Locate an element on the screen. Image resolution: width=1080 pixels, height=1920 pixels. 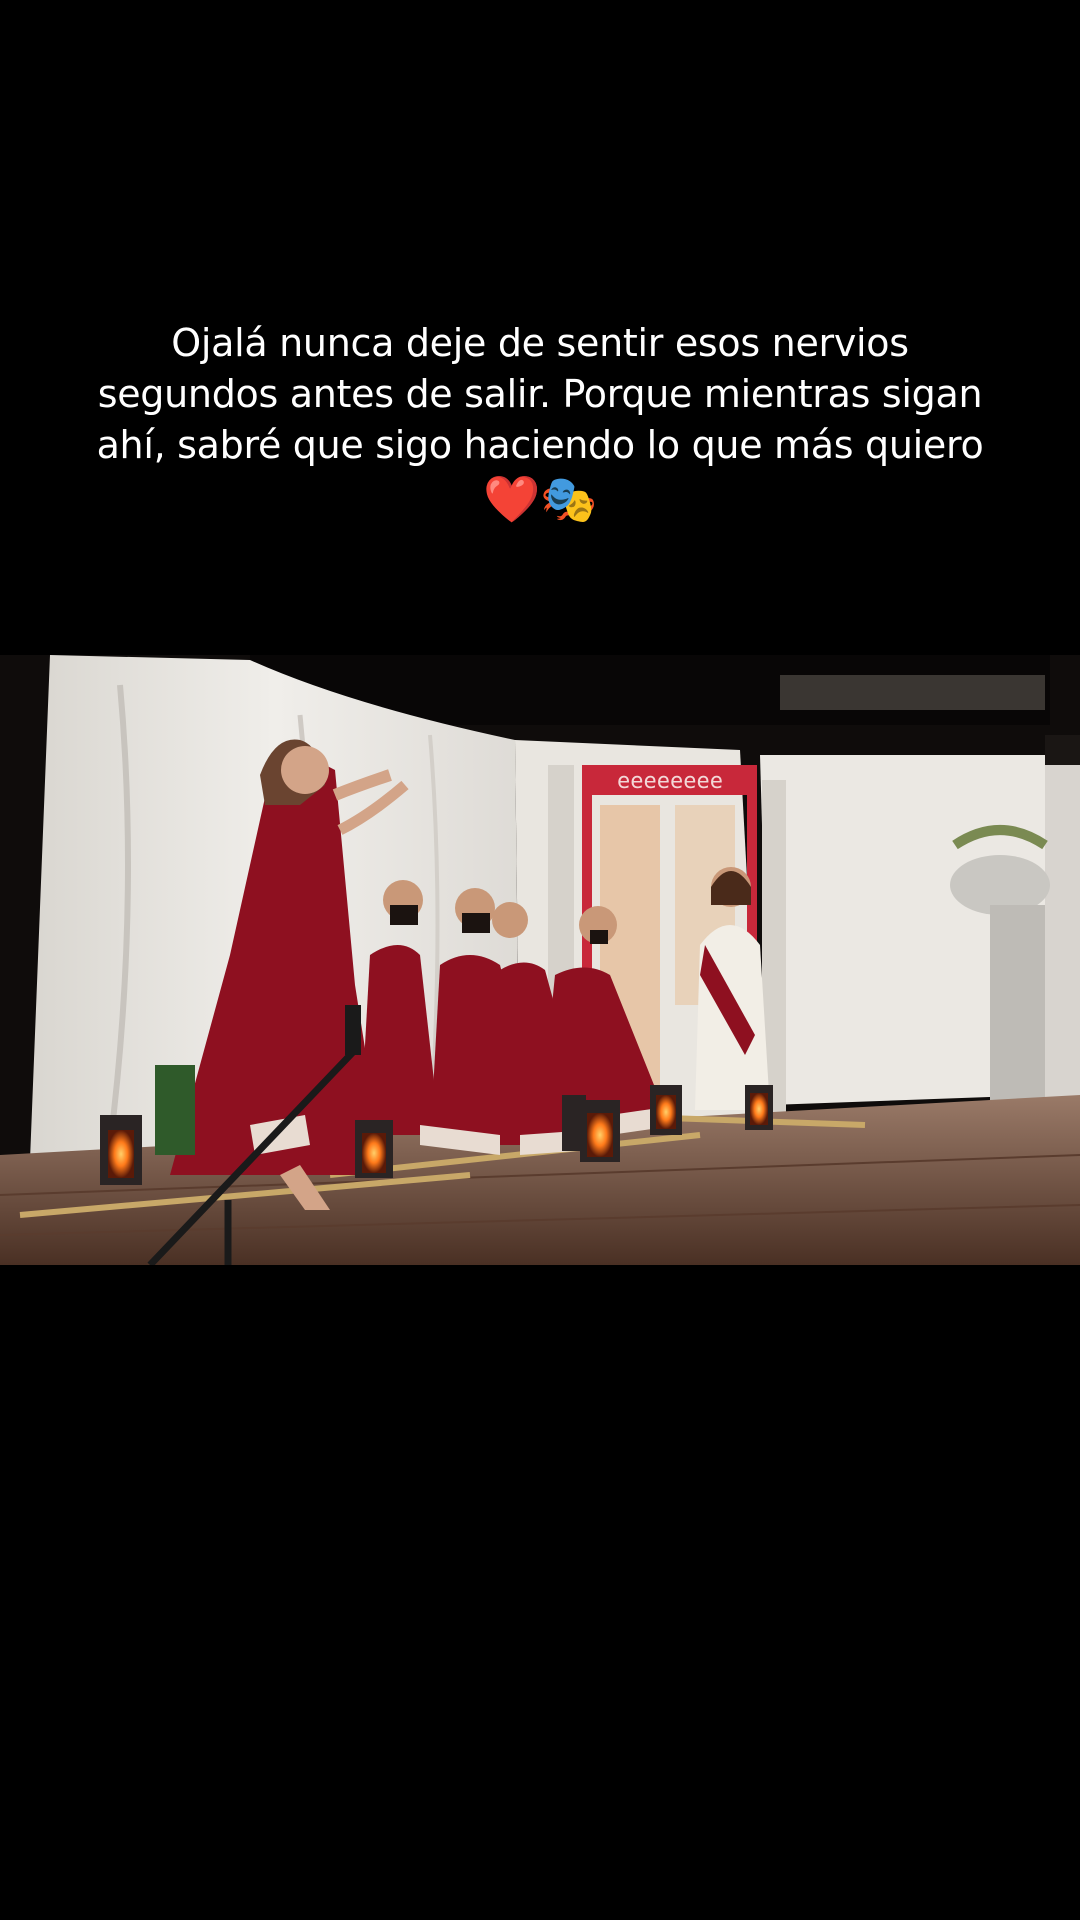
caption-line-1: Ojalá nunca deje de sentir esos nervios is located at coordinates (540, 343).